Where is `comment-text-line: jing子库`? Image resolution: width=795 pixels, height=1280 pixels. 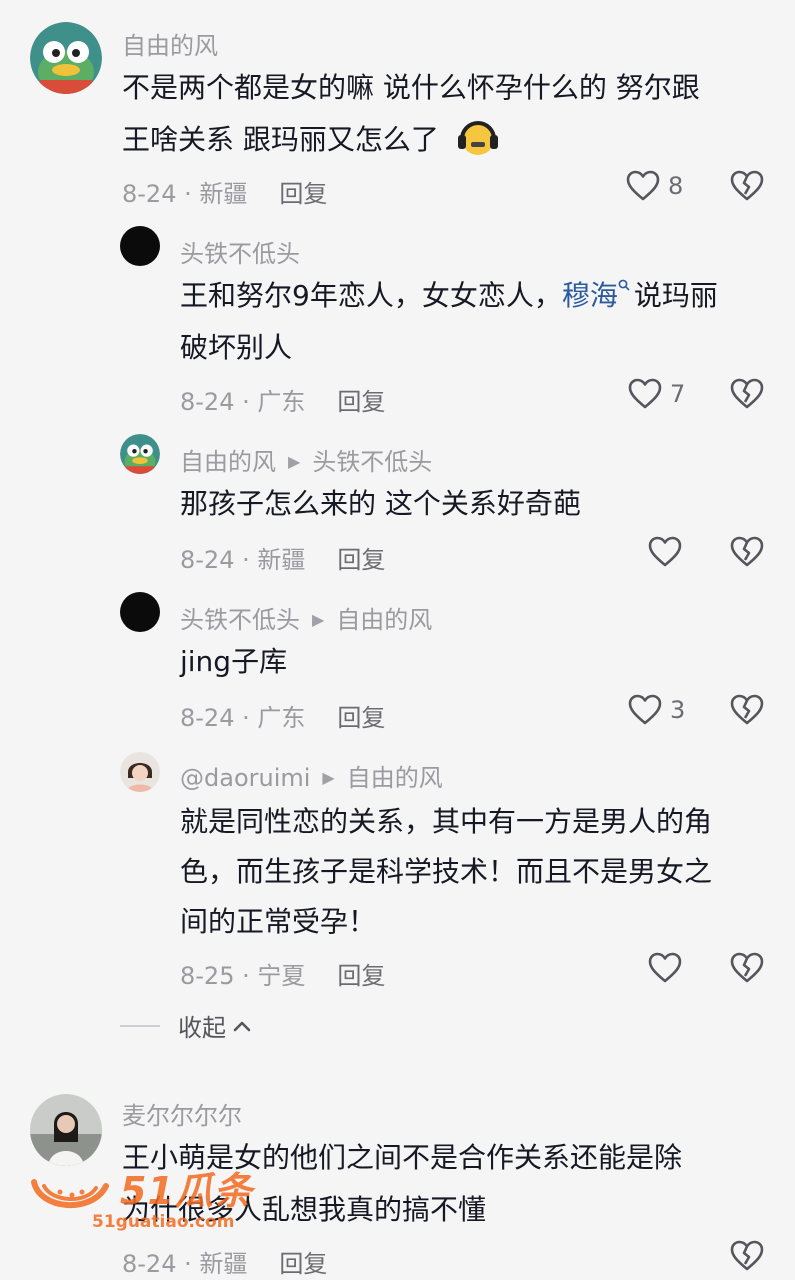 comment-text-line: jing子库 is located at coordinates (234, 661).